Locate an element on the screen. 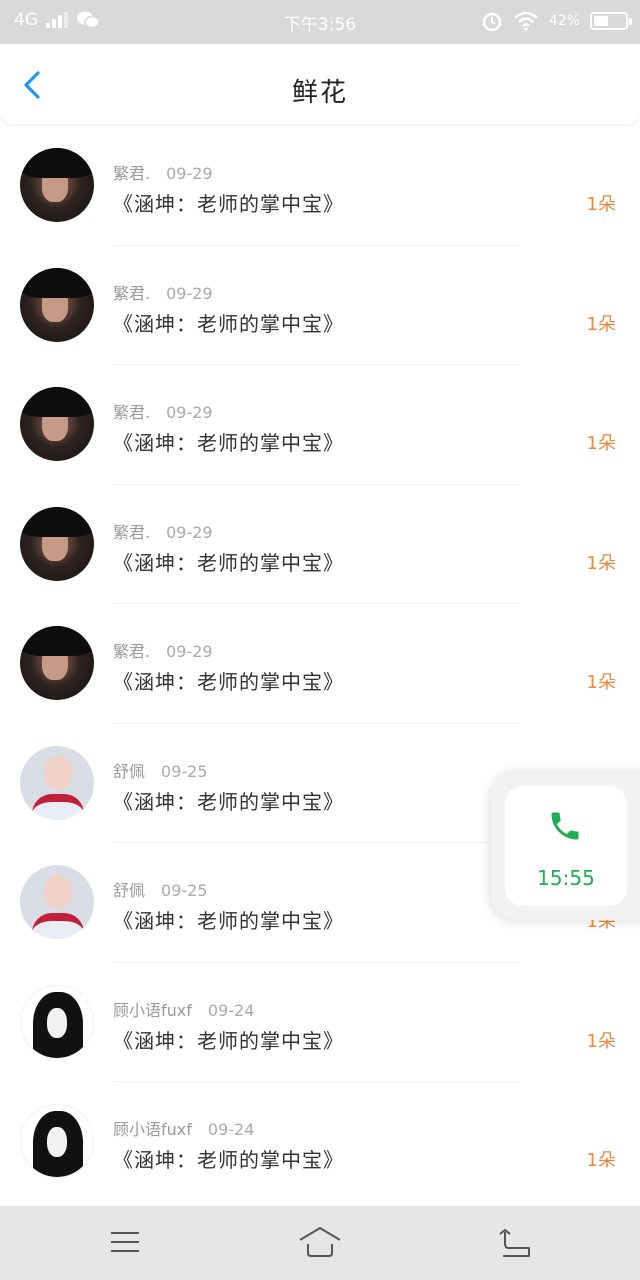 The height and width of the screenshot is (1280, 640). call-card: 15:55 is located at coordinates (566, 846).